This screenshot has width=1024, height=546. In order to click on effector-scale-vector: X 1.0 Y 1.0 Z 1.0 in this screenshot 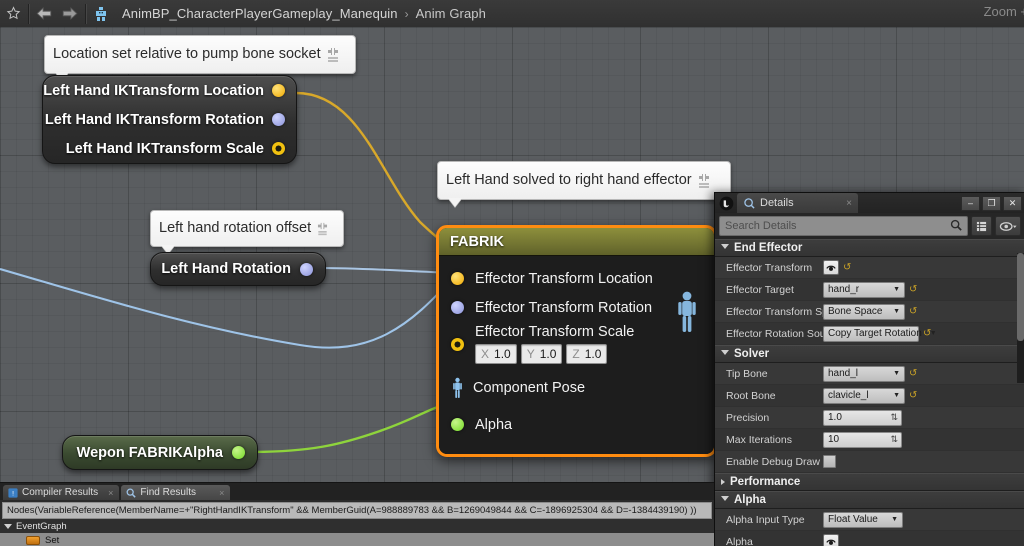, I will do `click(554, 354)`.